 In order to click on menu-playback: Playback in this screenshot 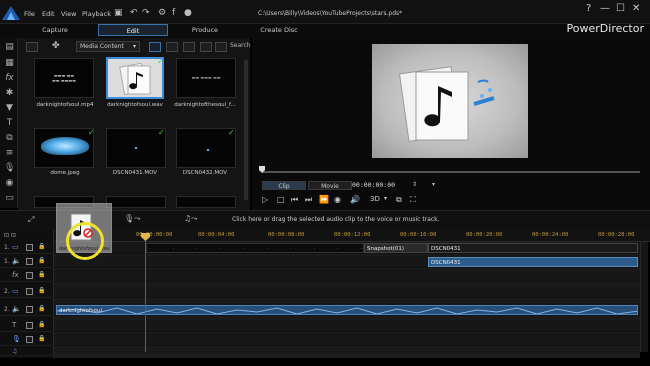, I will do `click(96, 14)`.